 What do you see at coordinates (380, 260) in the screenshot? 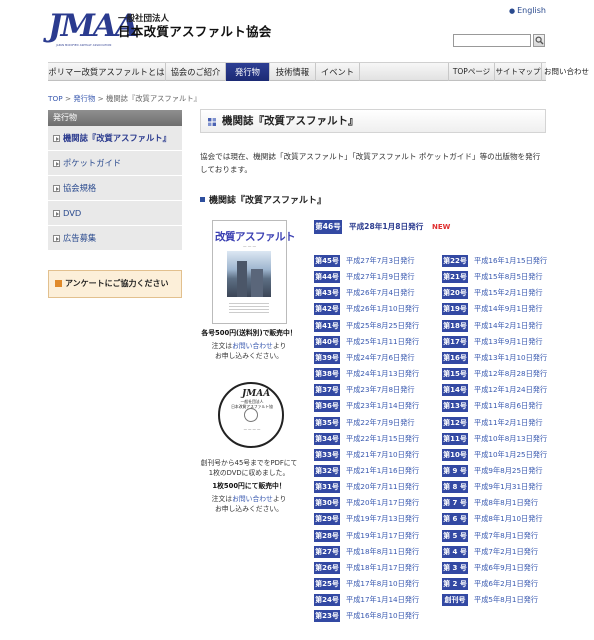
I see `issue-date: 平成27年7月3日発行` at bounding box center [380, 260].